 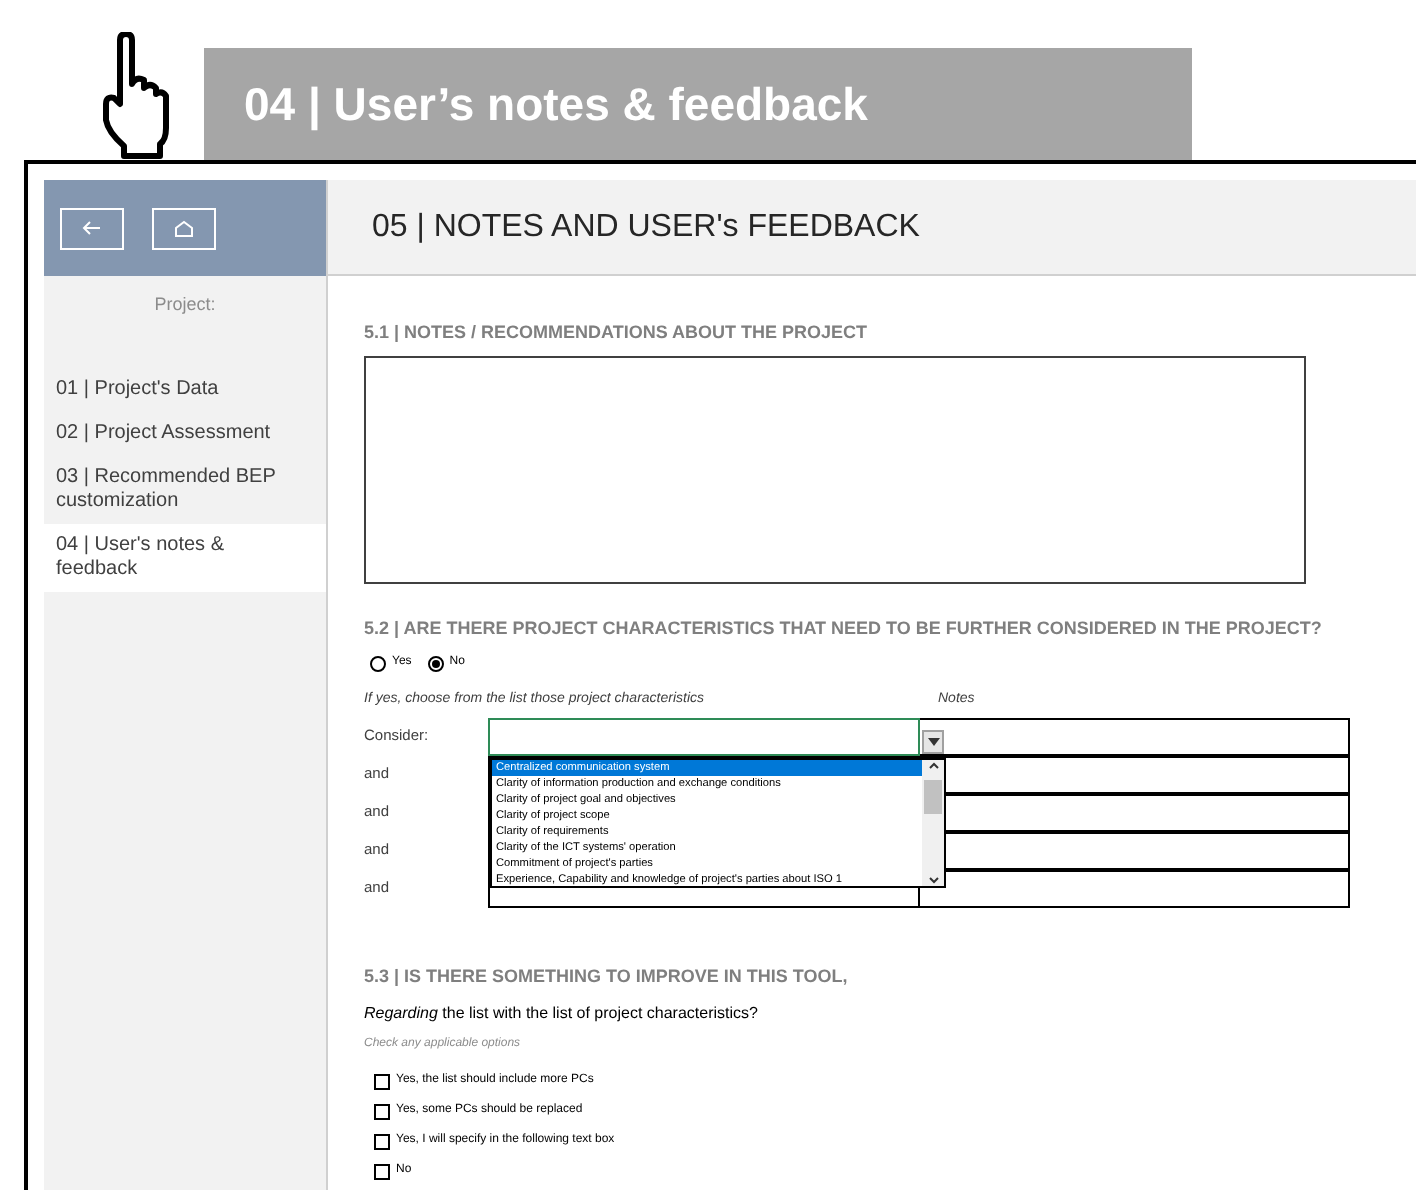 I want to click on left-arrow-icon, so click(x=92, y=228).